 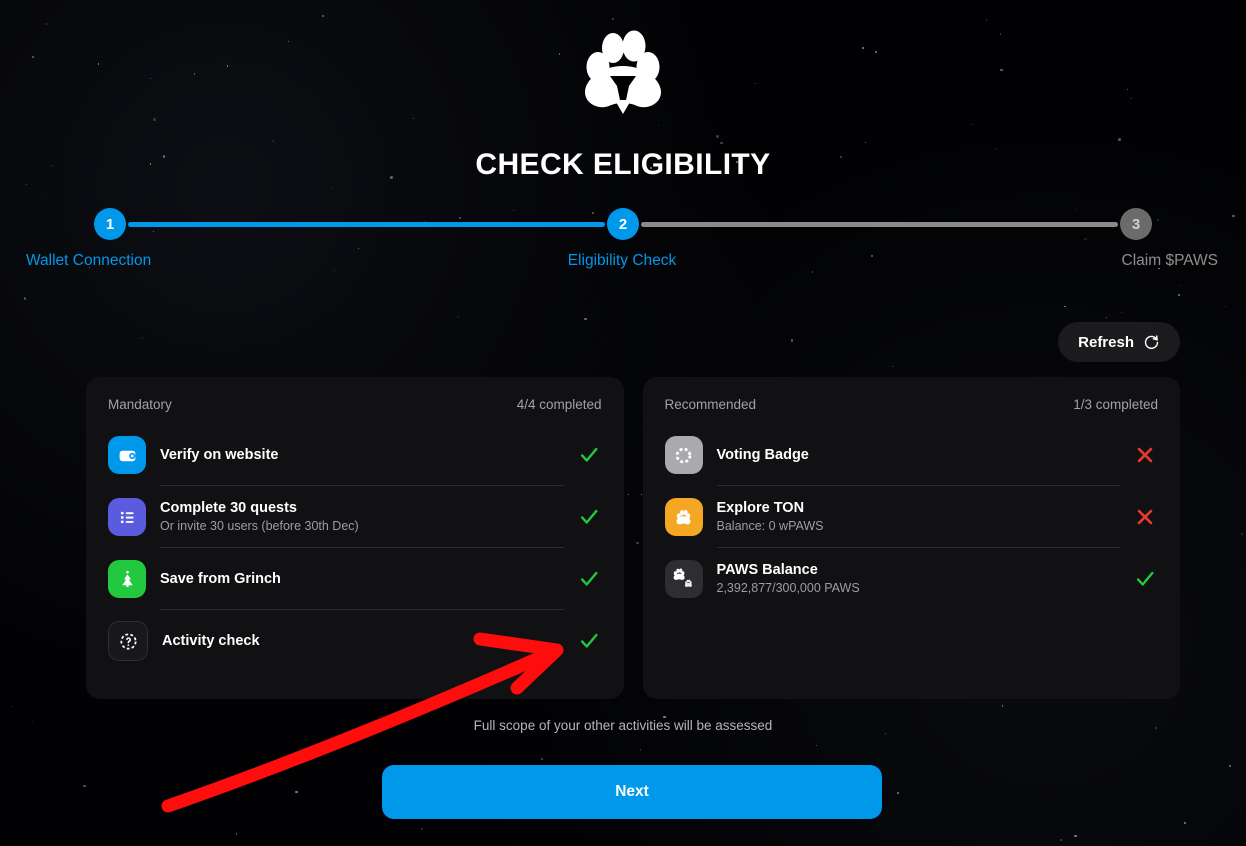 What do you see at coordinates (127, 579) in the screenshot?
I see `christmas-tree-icon` at bounding box center [127, 579].